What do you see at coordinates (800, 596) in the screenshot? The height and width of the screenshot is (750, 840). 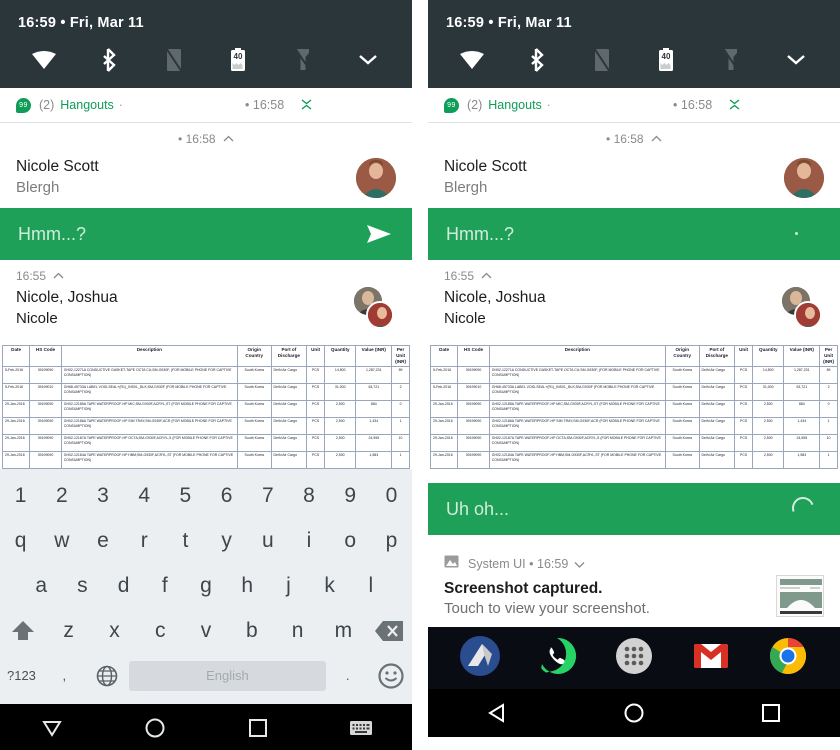 I see `screenshot-thumbnail` at bounding box center [800, 596].